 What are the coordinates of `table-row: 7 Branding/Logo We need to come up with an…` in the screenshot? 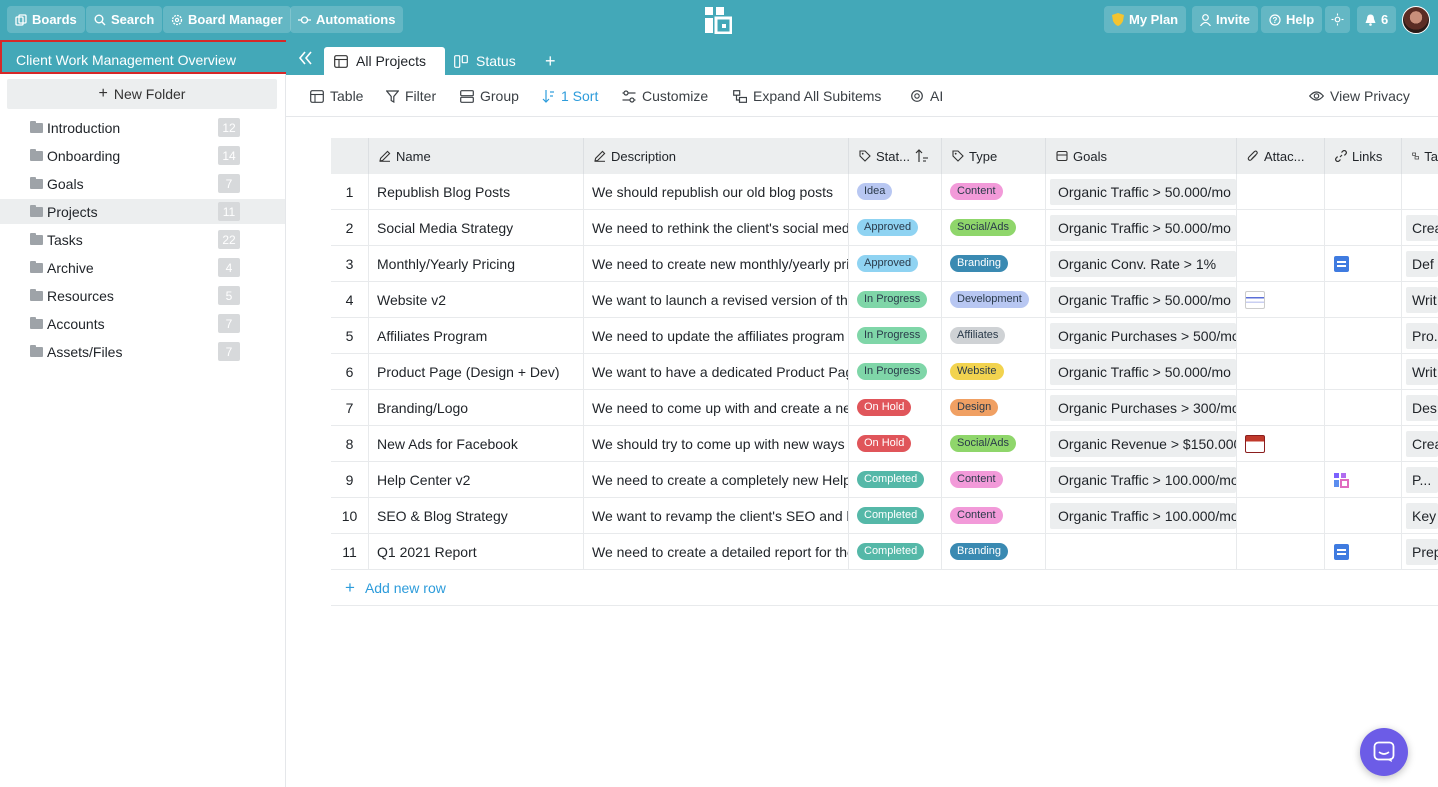 It's located at (884, 408).